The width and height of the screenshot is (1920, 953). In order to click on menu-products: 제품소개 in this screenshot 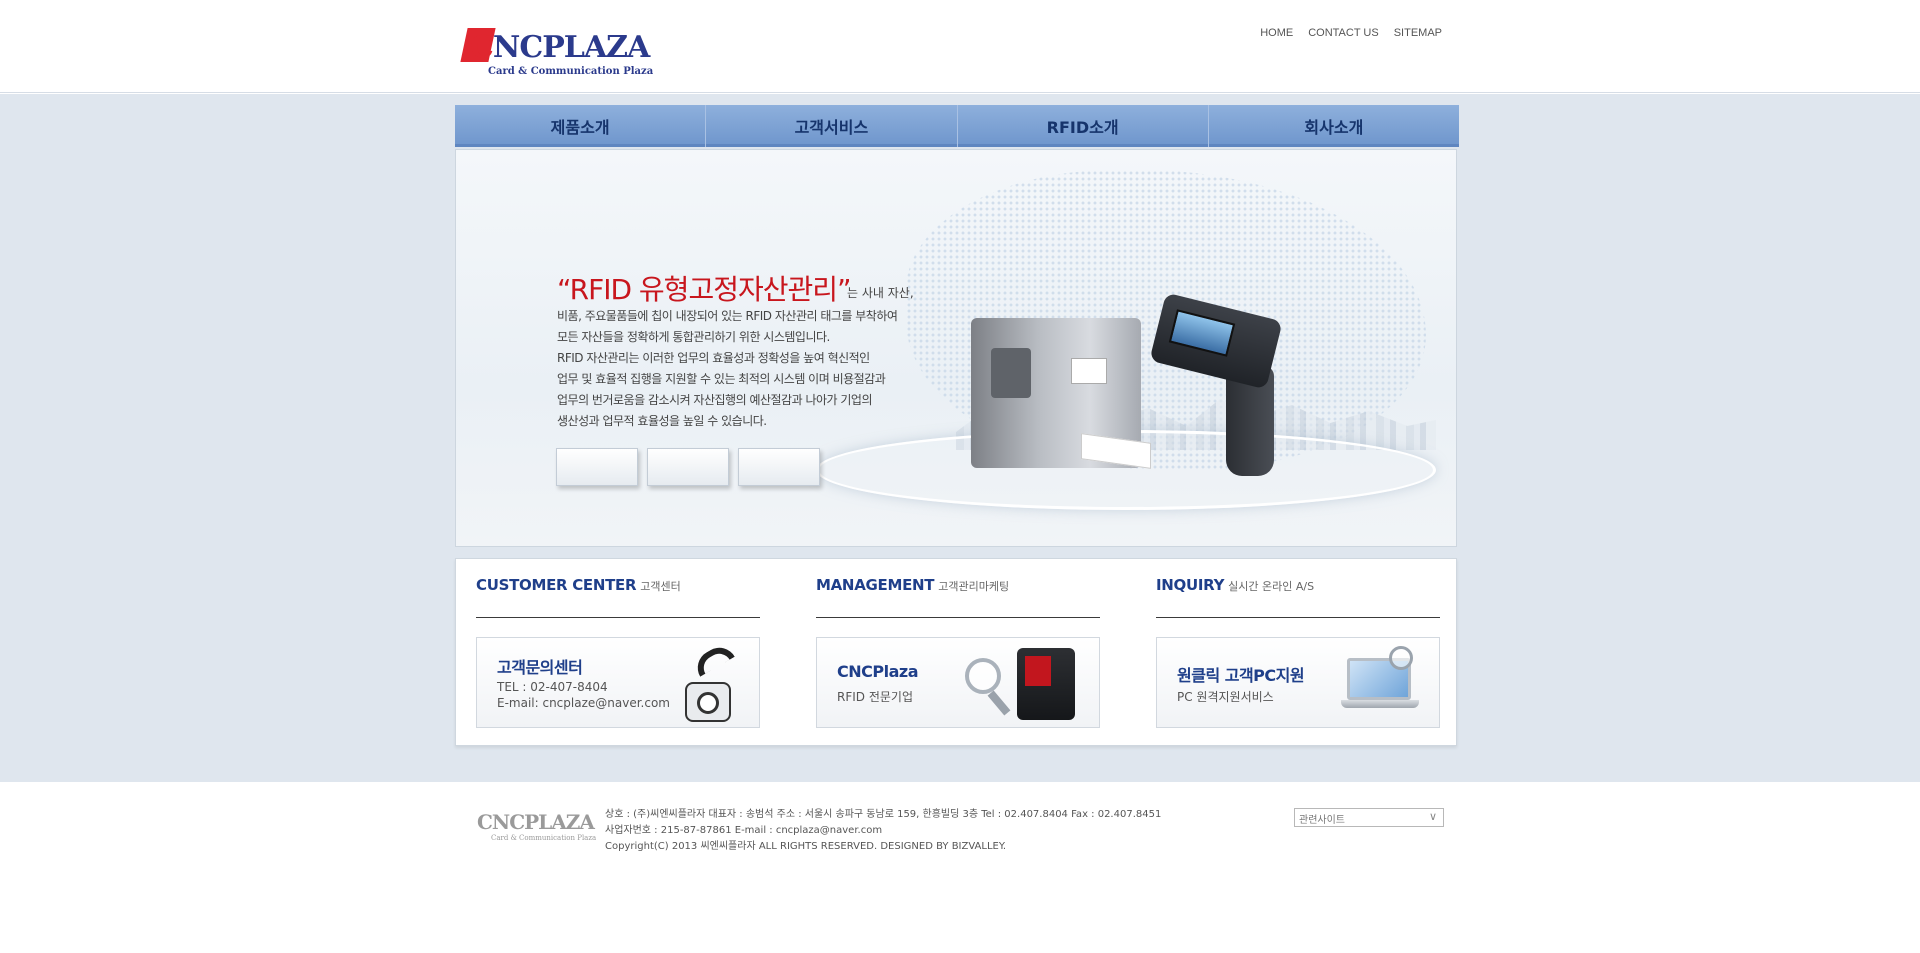, I will do `click(581, 126)`.